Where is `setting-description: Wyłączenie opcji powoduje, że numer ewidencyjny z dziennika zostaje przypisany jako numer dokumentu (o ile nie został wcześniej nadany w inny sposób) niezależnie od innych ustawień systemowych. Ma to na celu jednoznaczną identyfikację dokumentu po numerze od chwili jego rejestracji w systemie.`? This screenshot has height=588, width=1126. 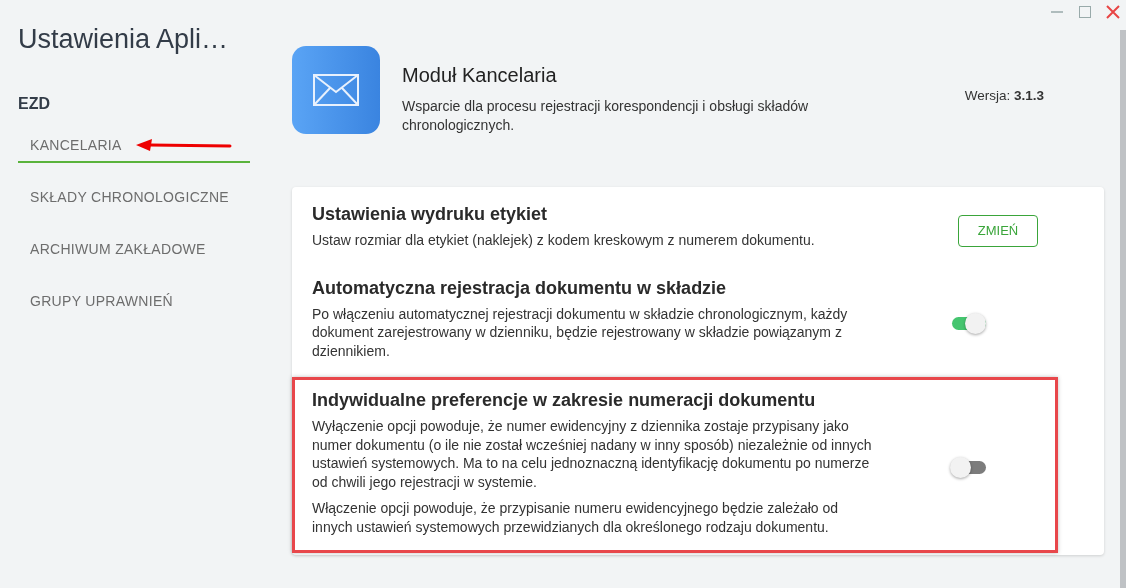
setting-description: Wyłączenie opcji powoduje, że numer ewidencyjny z dziennika zostaje przypisany jako numer dokumentu (o ile nie został wcześniej nadany w inny sposób) niezależnie od innych ustawień systemowych. Ma to na celu jednoznaczną identyfikację dokumentu po numerze od chwili jego rejestracji w systemie. is located at coordinates (592, 454).